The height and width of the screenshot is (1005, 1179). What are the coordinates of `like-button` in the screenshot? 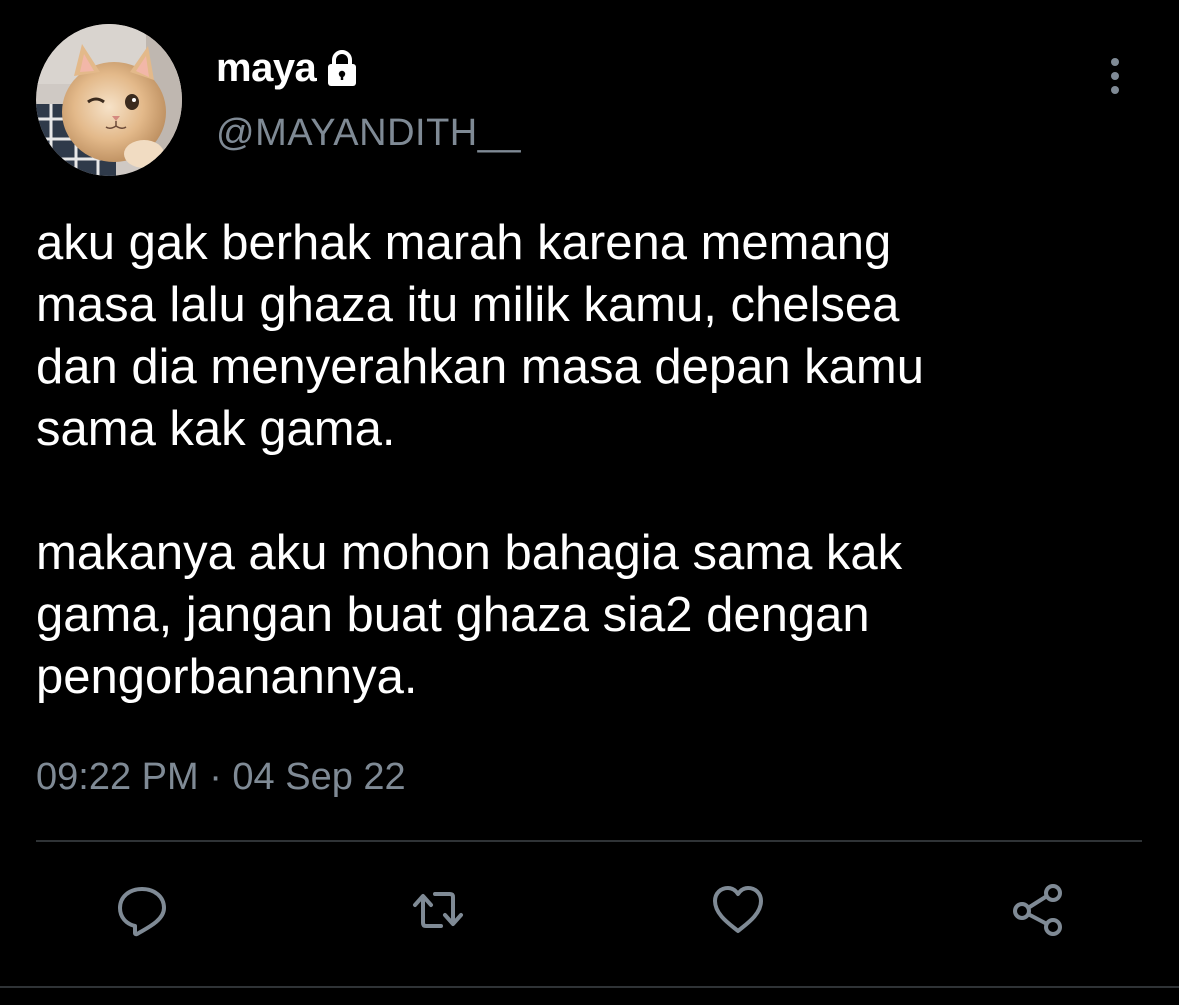 It's located at (738, 910).